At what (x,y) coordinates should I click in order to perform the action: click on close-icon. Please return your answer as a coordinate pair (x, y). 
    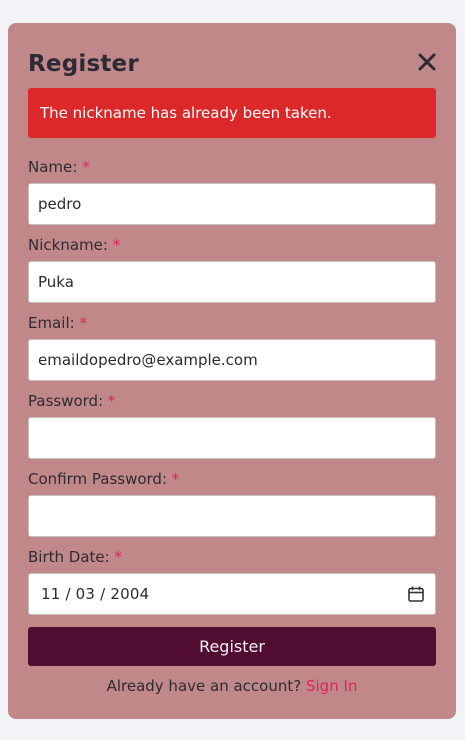
    Looking at the image, I should click on (427, 62).